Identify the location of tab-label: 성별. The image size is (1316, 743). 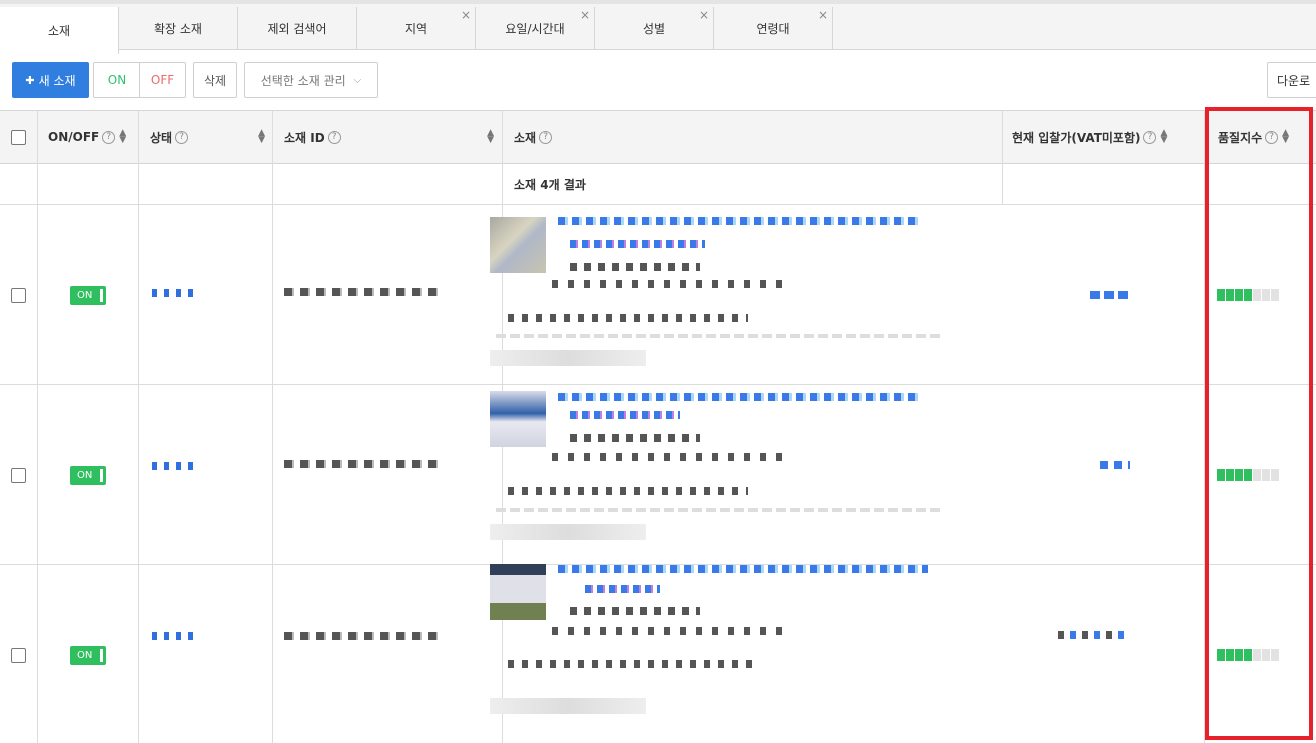
(654, 29).